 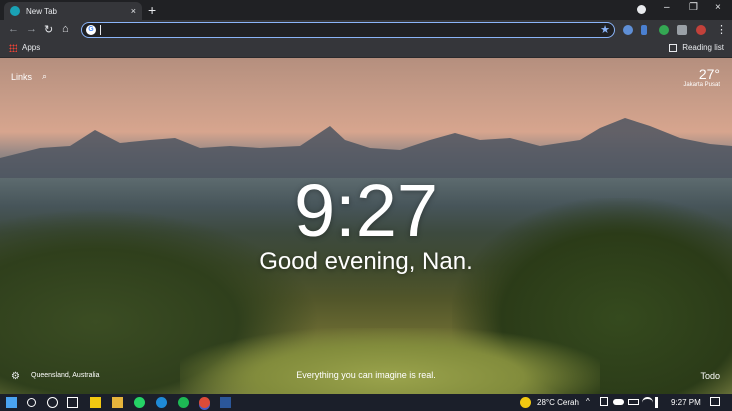 What do you see at coordinates (139, 402) in the screenshot?
I see `whatsapp-icon` at bounding box center [139, 402].